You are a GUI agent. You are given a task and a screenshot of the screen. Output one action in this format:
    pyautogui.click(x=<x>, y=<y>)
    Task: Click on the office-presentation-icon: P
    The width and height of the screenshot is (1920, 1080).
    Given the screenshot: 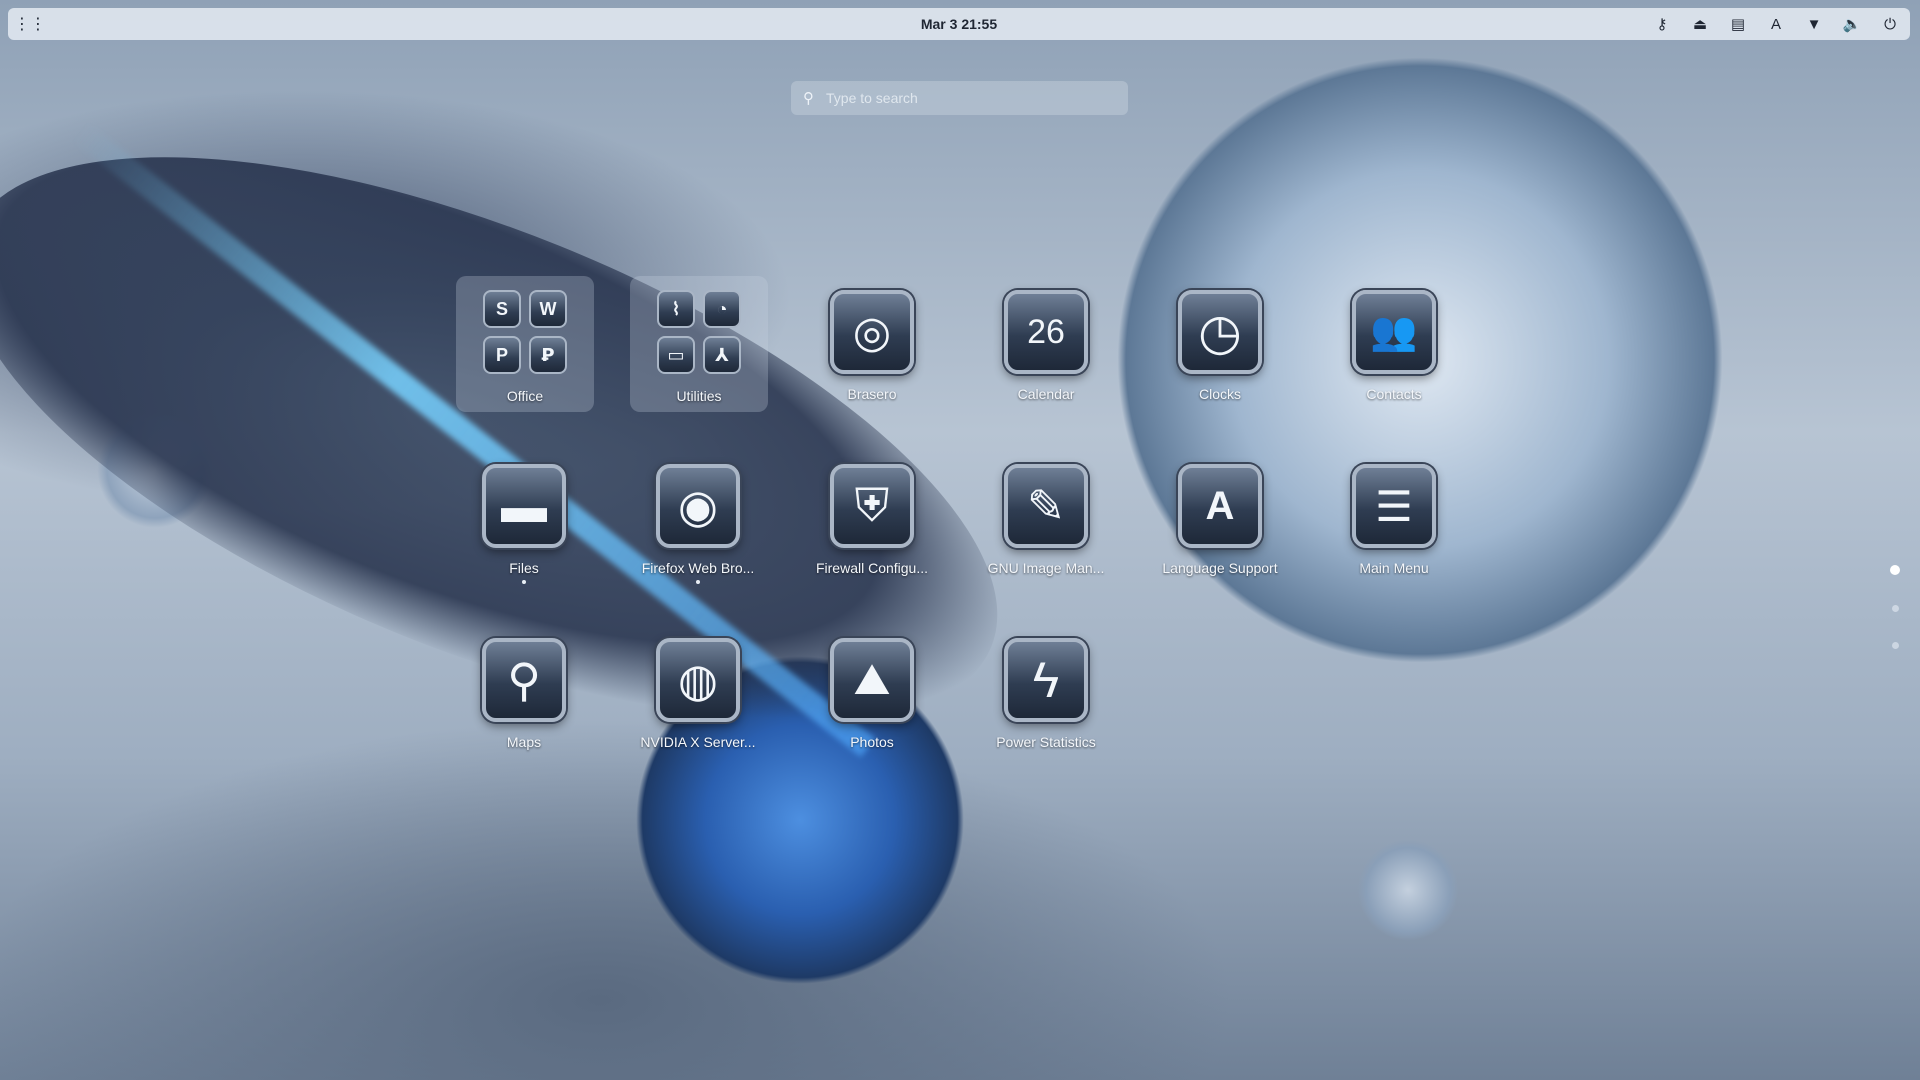 What is the action you would take?
    pyautogui.click(x=502, y=355)
    